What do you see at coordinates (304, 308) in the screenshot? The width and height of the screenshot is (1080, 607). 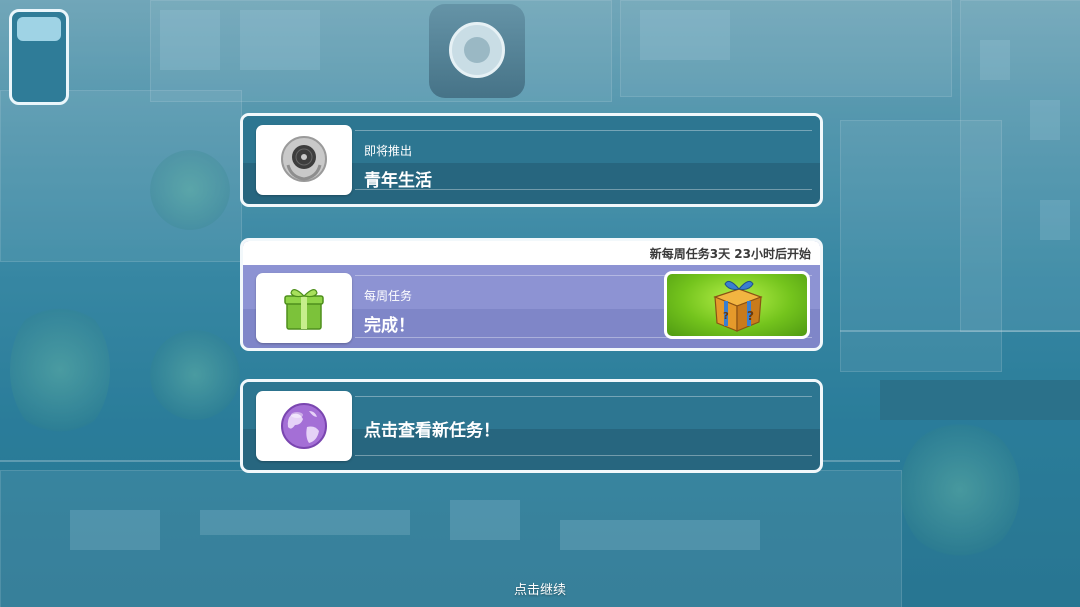 I see `green-gift-icon` at bounding box center [304, 308].